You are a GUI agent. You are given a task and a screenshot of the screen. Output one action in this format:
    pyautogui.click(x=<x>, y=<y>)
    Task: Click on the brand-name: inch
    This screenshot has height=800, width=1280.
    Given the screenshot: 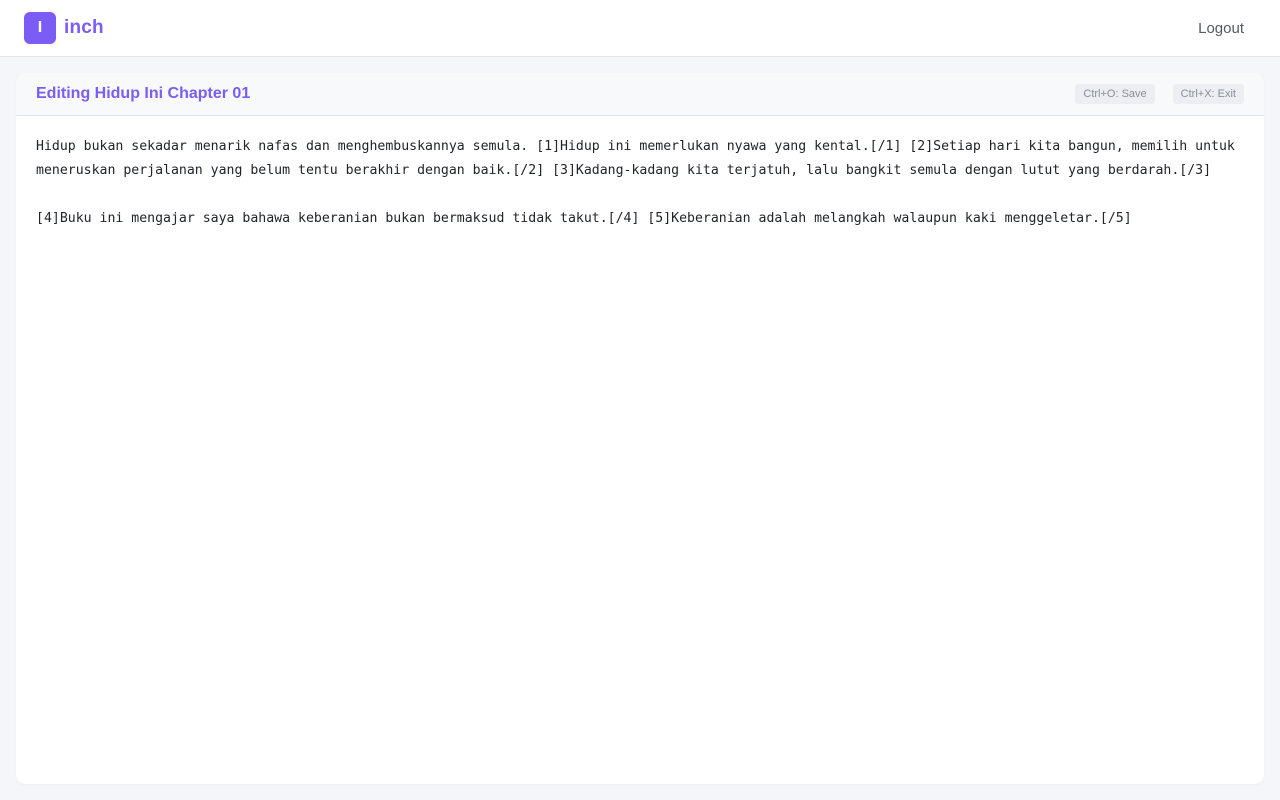 What is the action you would take?
    pyautogui.click(x=84, y=28)
    